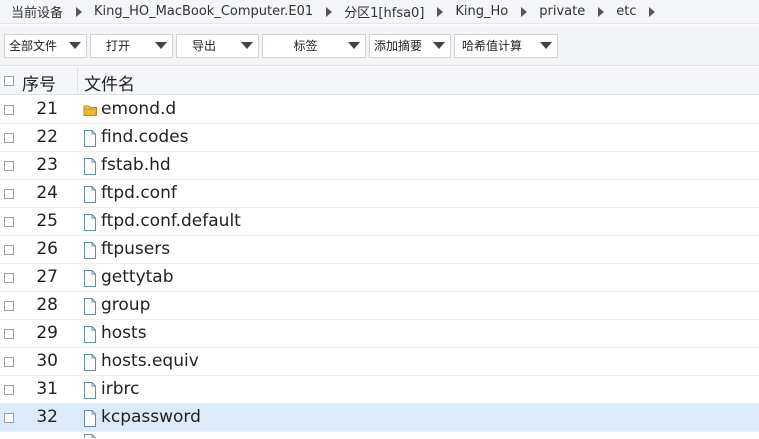 The width and height of the screenshot is (759, 439). I want to click on row-filename: irbrc, so click(120, 389).